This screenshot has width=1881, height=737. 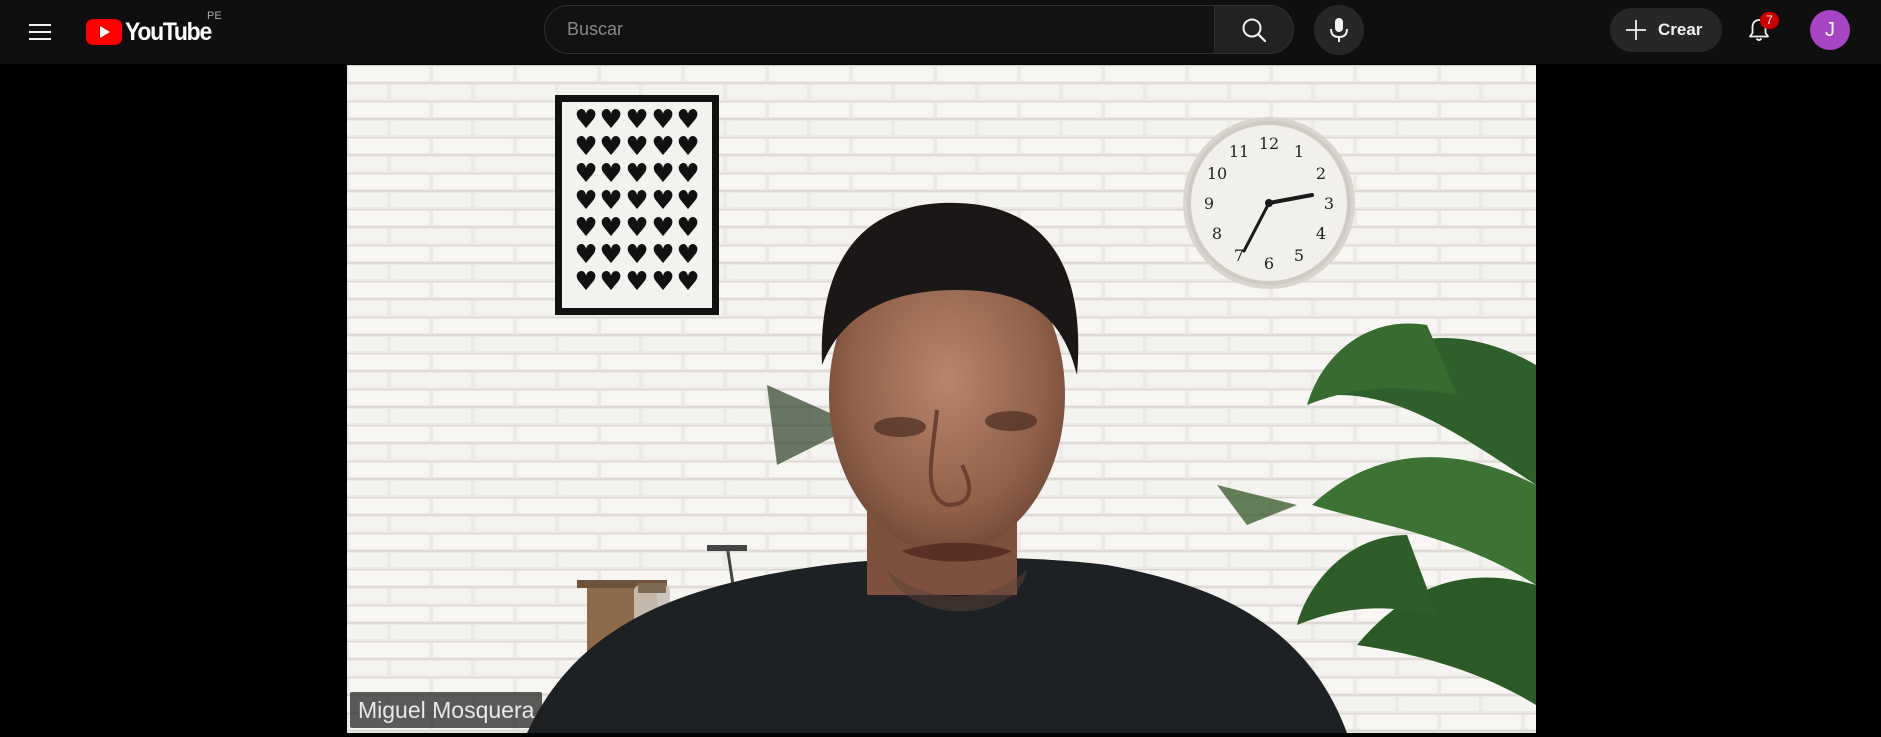 I want to click on clock-numeral: 6, so click(x=1269, y=263).